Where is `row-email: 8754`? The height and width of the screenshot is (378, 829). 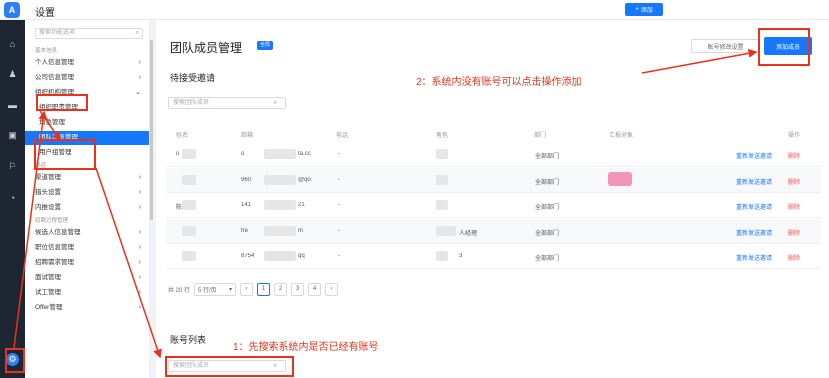
row-email: 8754 is located at coordinates (248, 256).